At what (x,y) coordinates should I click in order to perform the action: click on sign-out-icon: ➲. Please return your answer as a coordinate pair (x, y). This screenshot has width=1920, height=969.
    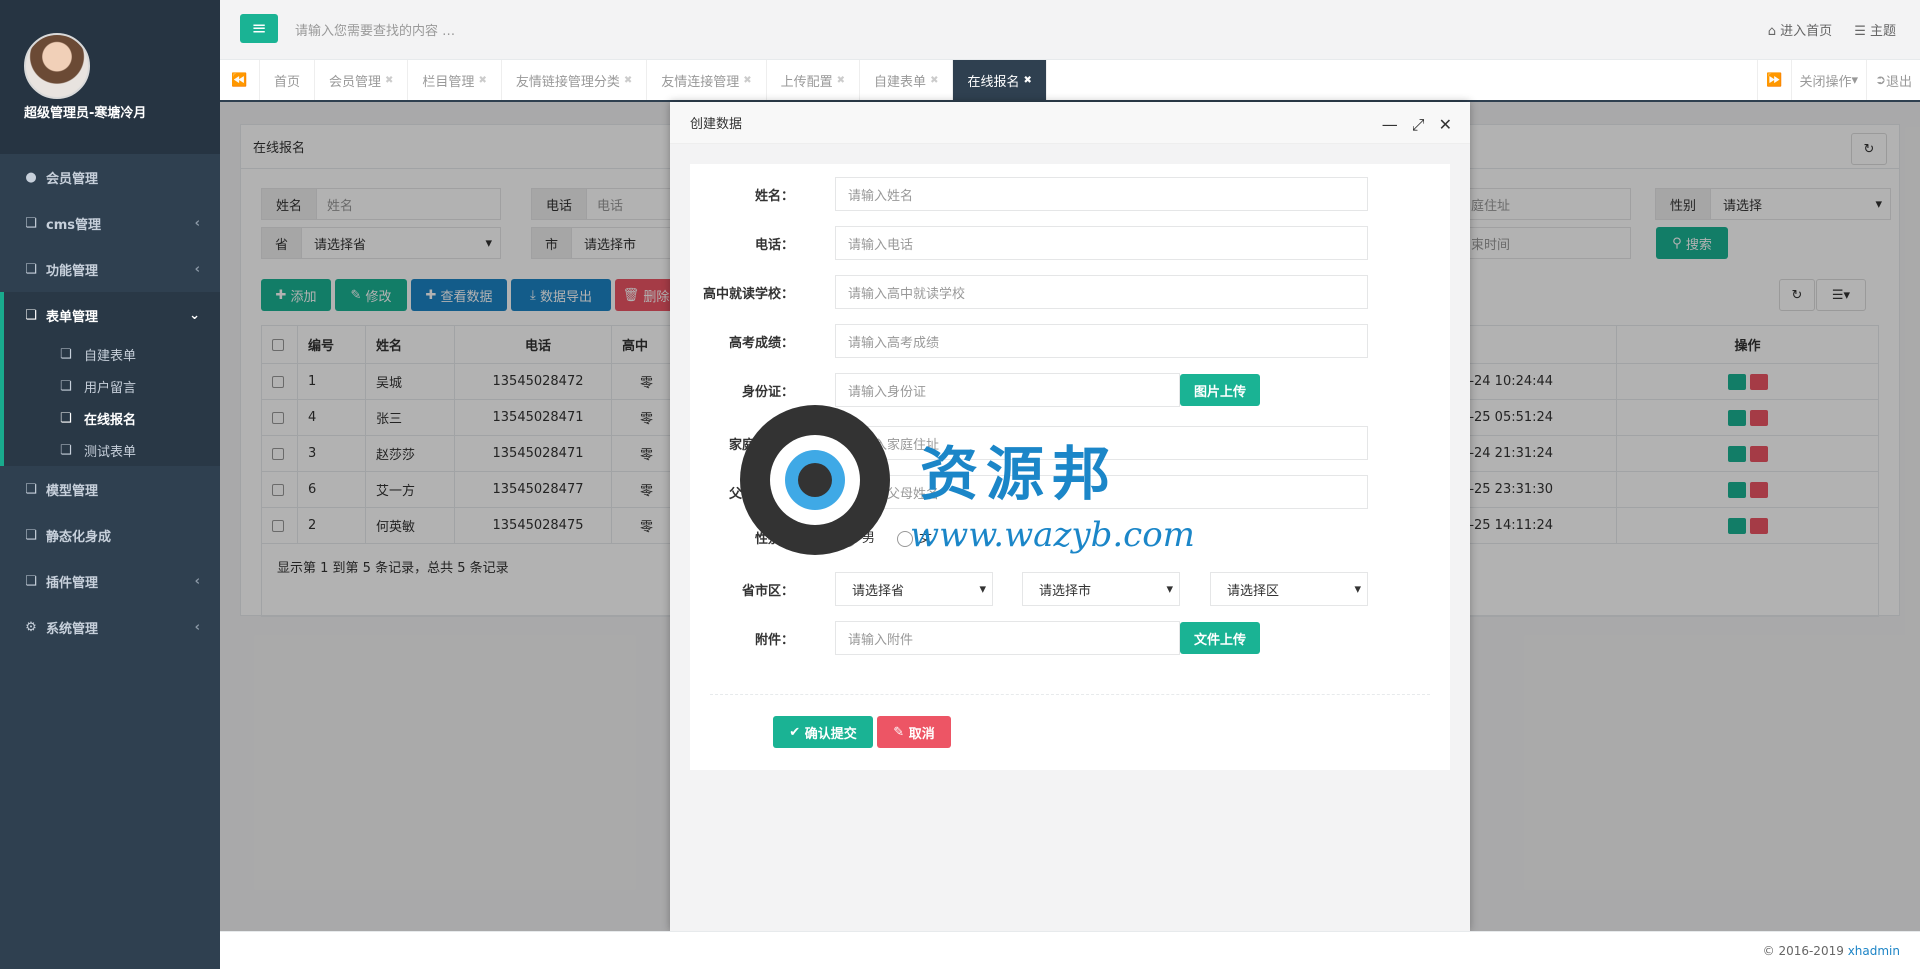
    Looking at the image, I should click on (1880, 80).